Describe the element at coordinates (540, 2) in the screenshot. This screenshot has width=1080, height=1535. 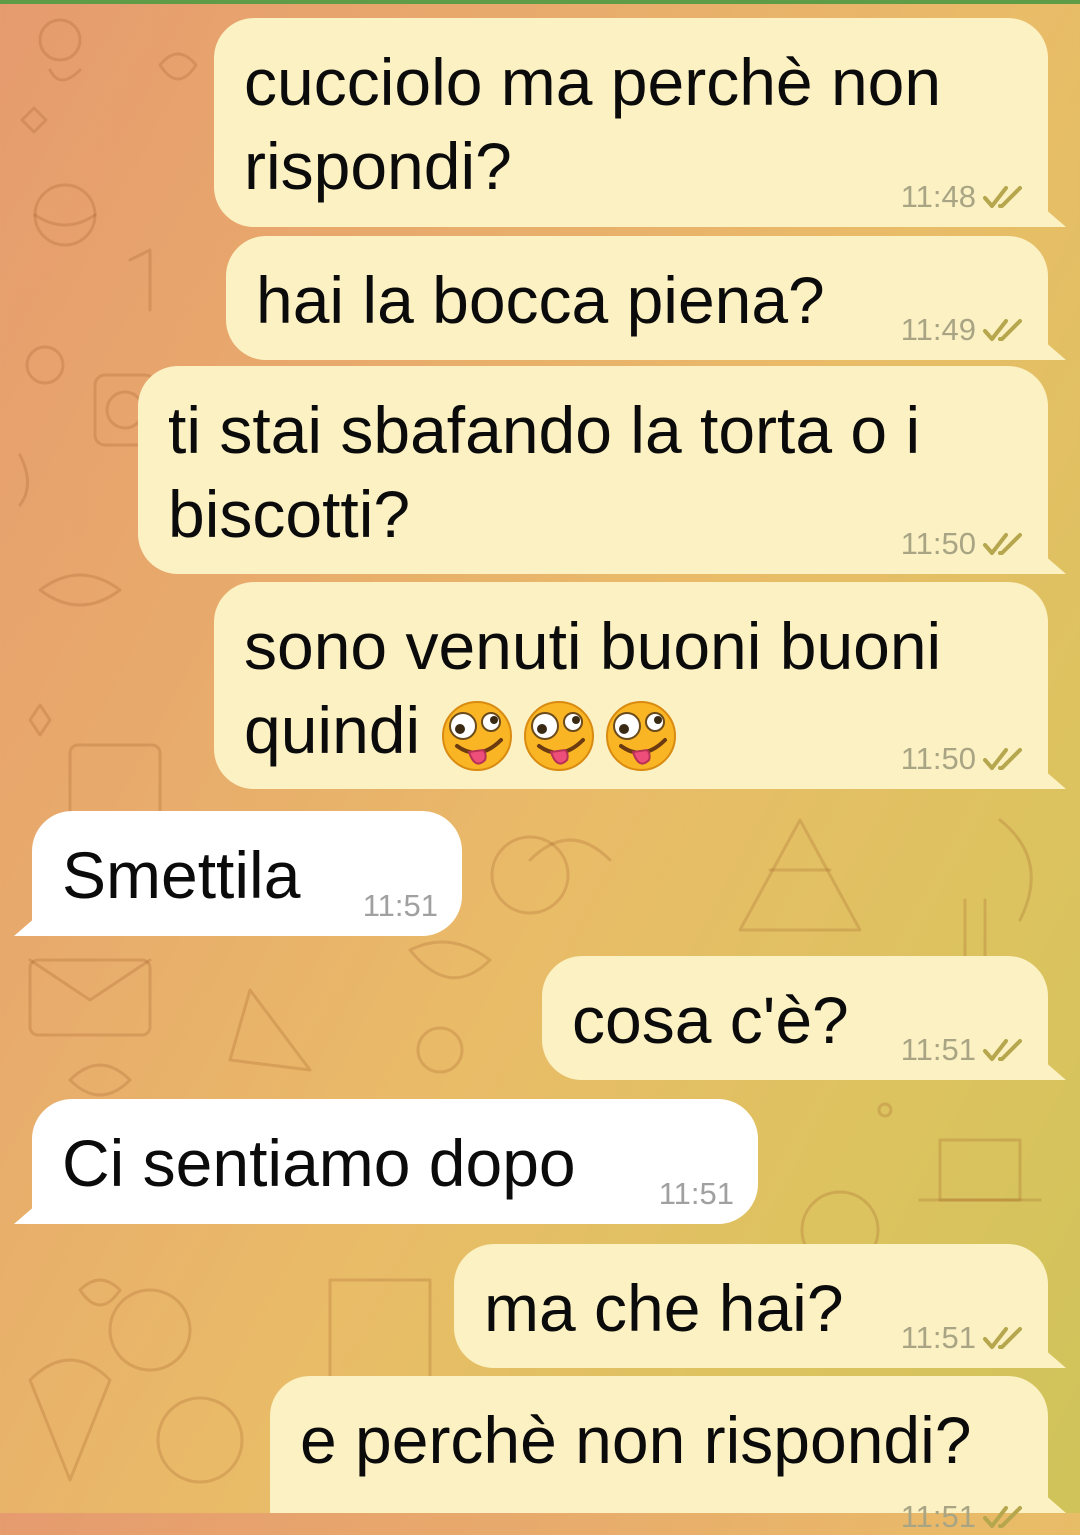
I see `top-status-strip` at that location.